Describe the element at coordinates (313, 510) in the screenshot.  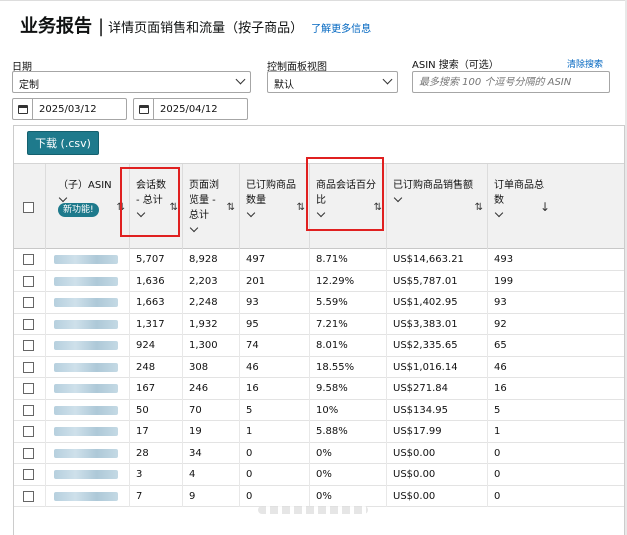
I see `horizontal-scrollbar` at that location.